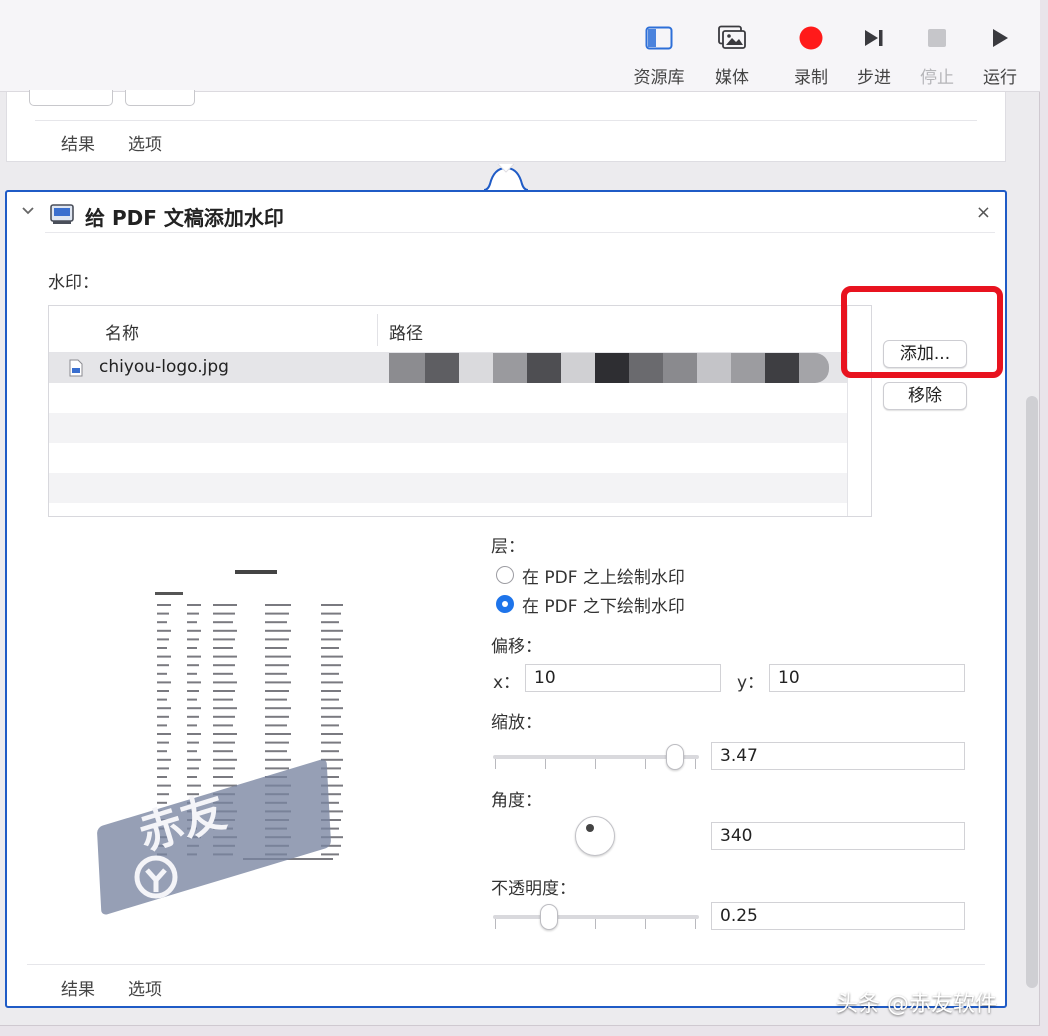 Image resolution: width=1048 pixels, height=1036 pixels. What do you see at coordinates (1000, 55) in the screenshot?
I see `run-button: 运行` at bounding box center [1000, 55].